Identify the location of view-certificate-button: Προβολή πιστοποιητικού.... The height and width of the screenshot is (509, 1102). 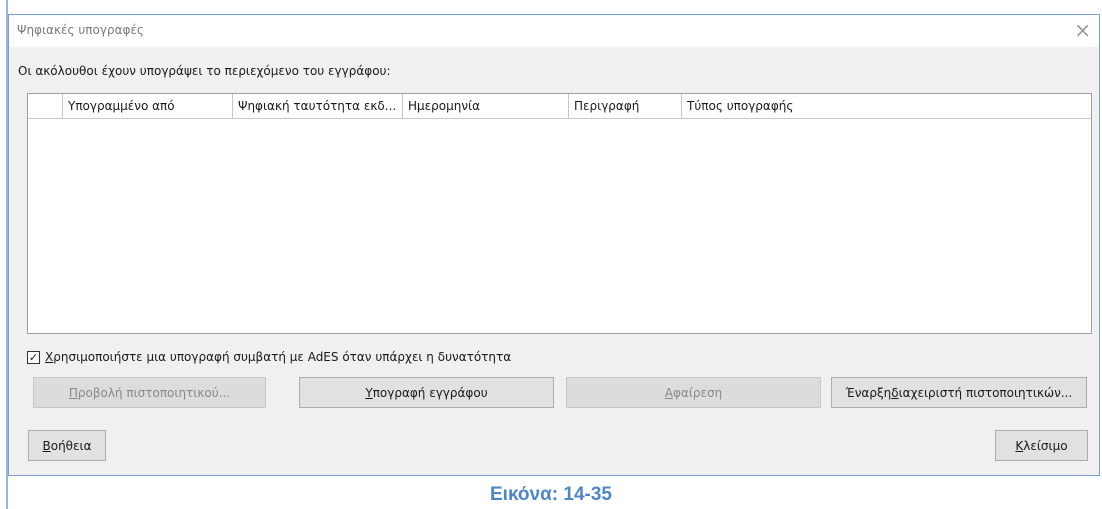
(149, 392).